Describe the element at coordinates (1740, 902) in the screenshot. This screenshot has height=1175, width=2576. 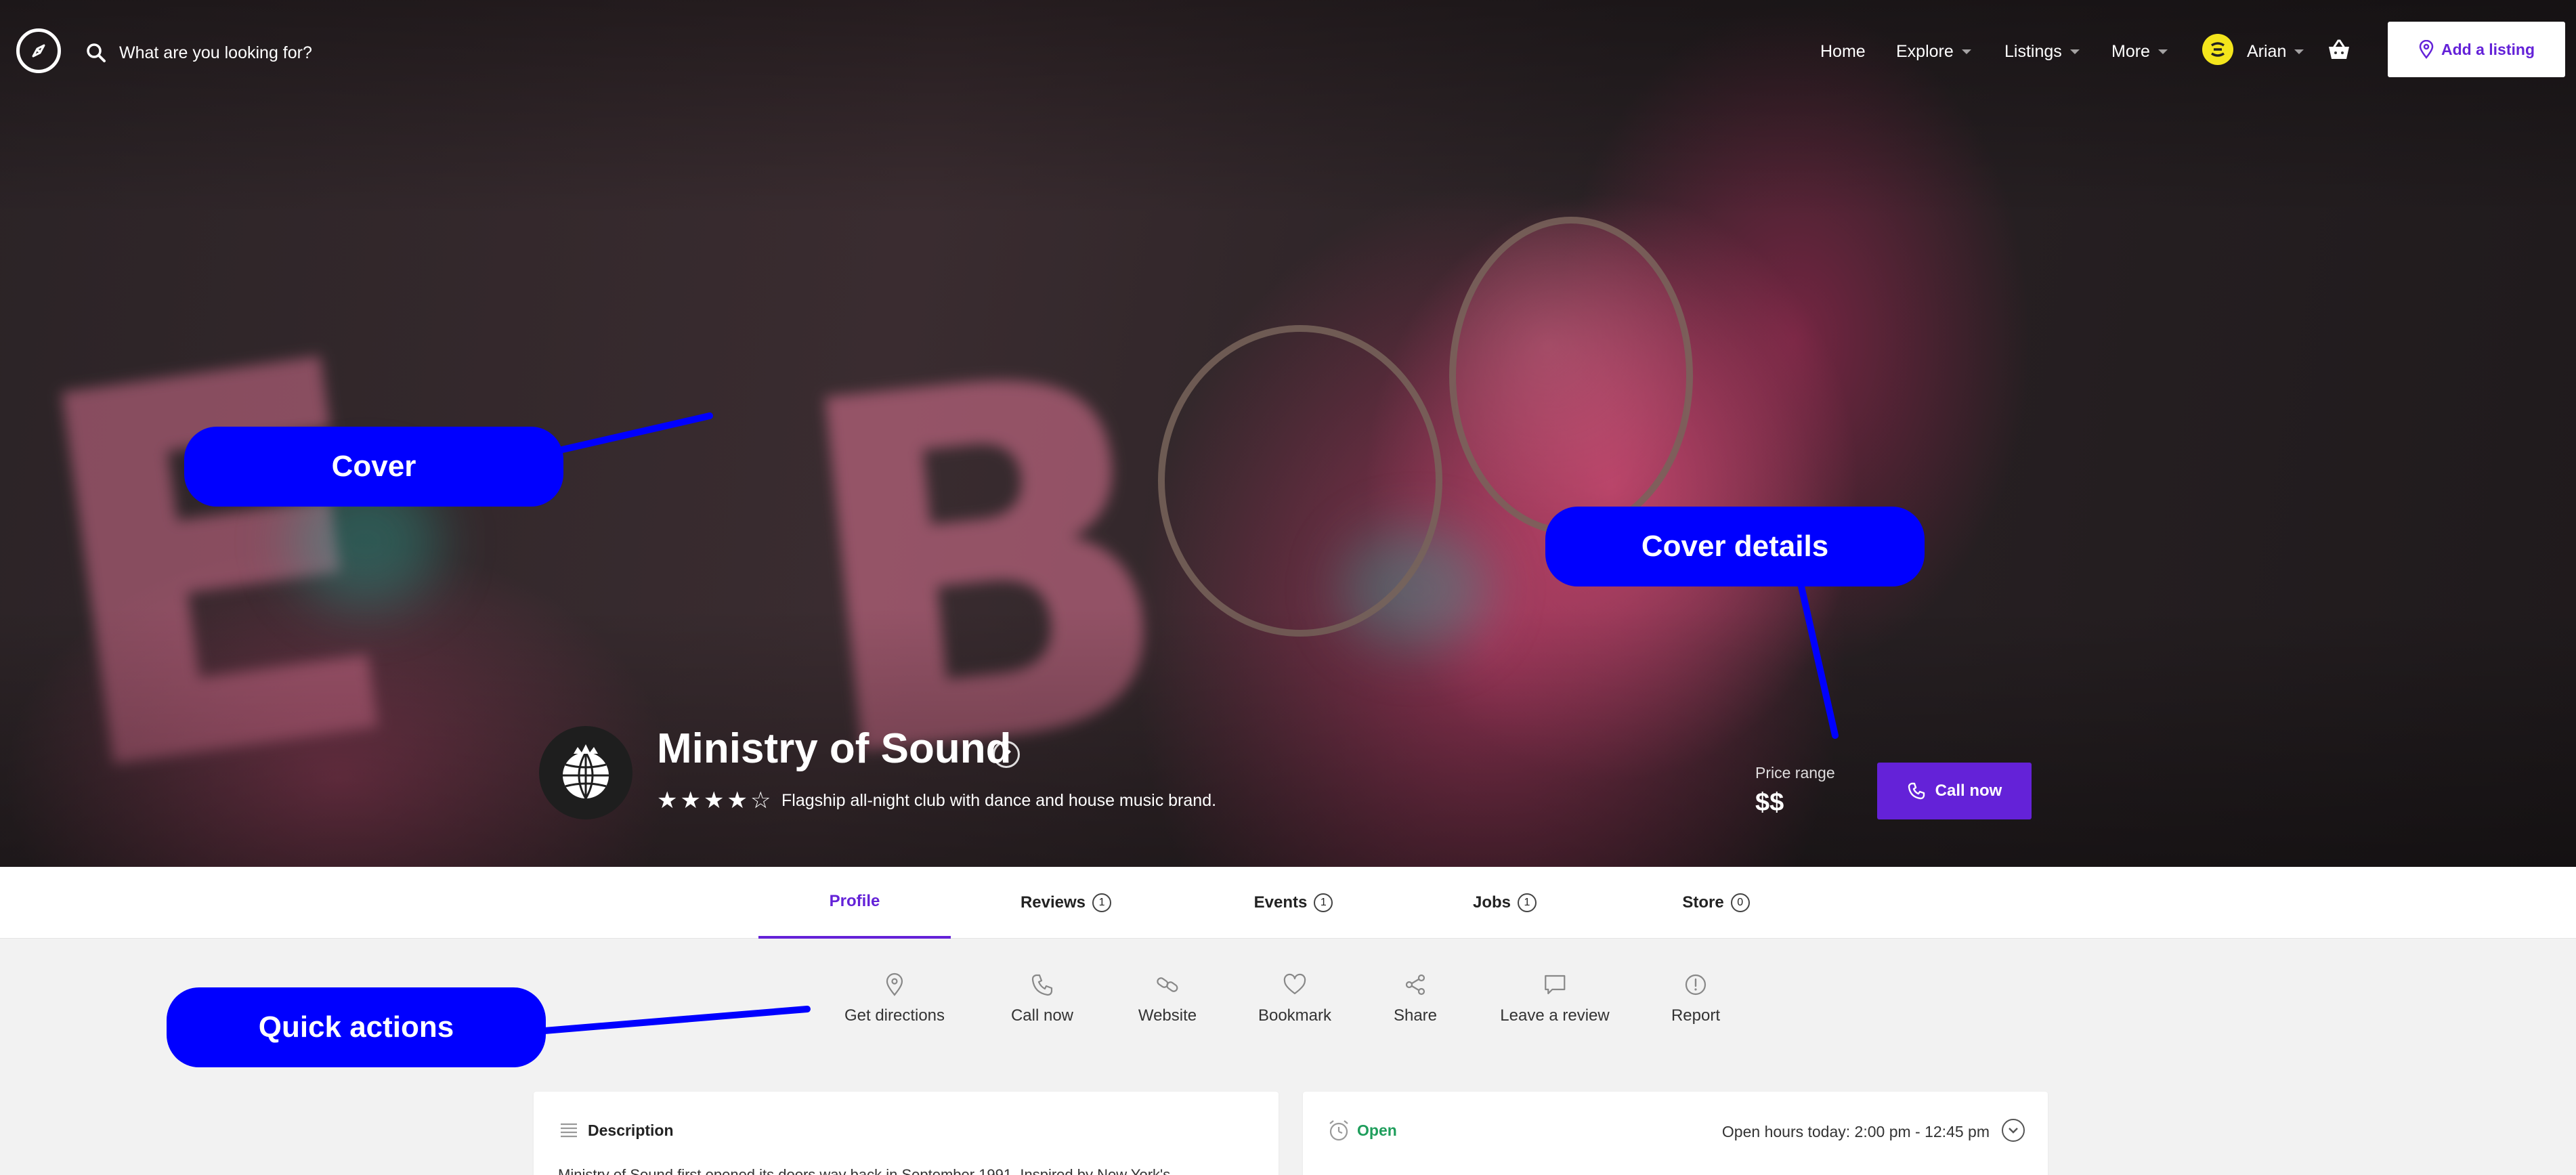
I see `tab-count-badge: 0` at that location.